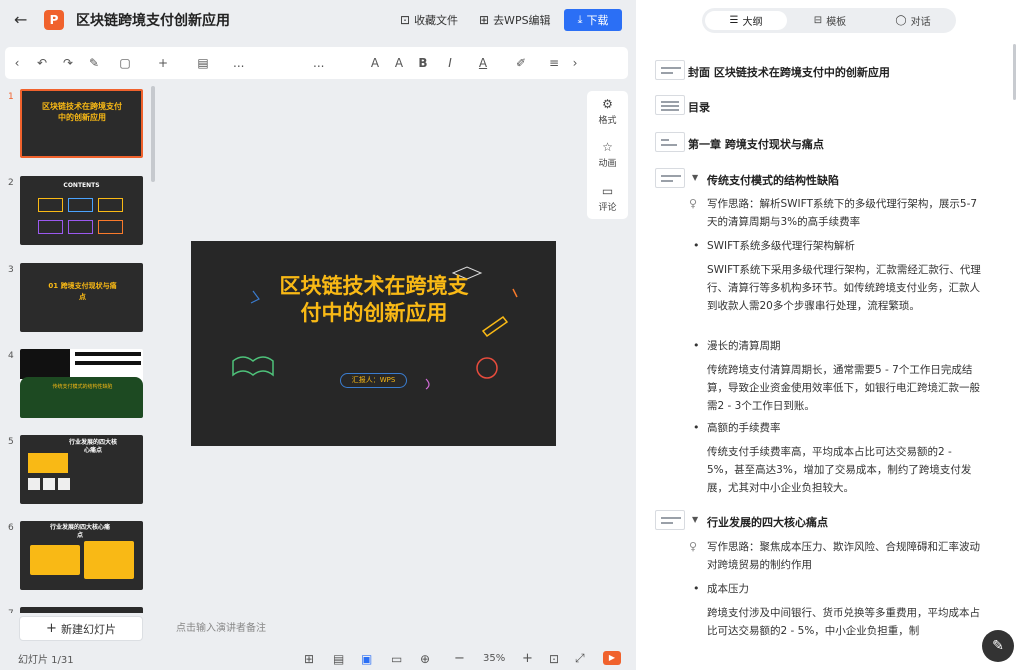 This screenshot has height=670, width=1018. What do you see at coordinates (998, 646) in the screenshot?
I see `ai-assistant-button: ✎` at bounding box center [998, 646].